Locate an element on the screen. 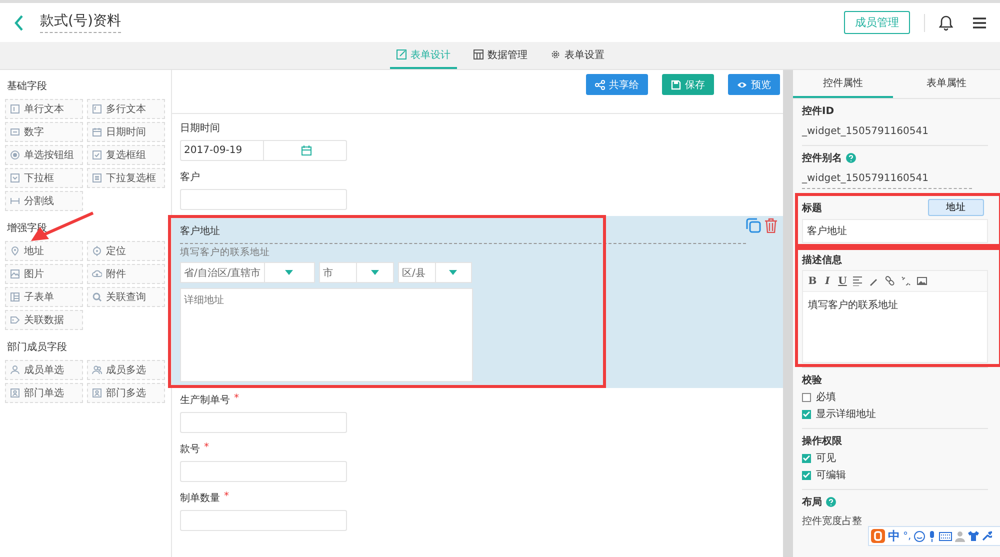 This screenshot has height=557, width=1000. palette-item: 地址 is located at coordinates (44, 251).